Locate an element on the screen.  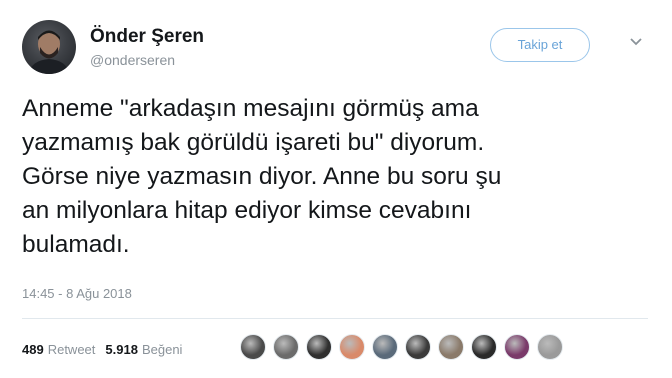
tweet-header: Önder Şeren @onderseren Takip et is located at coordinates (335, 48).